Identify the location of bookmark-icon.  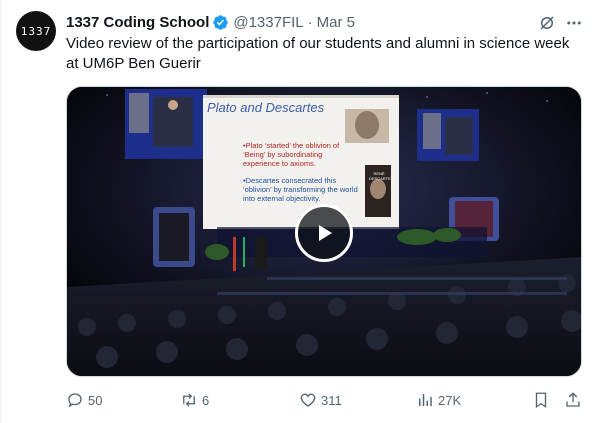
(541, 400).